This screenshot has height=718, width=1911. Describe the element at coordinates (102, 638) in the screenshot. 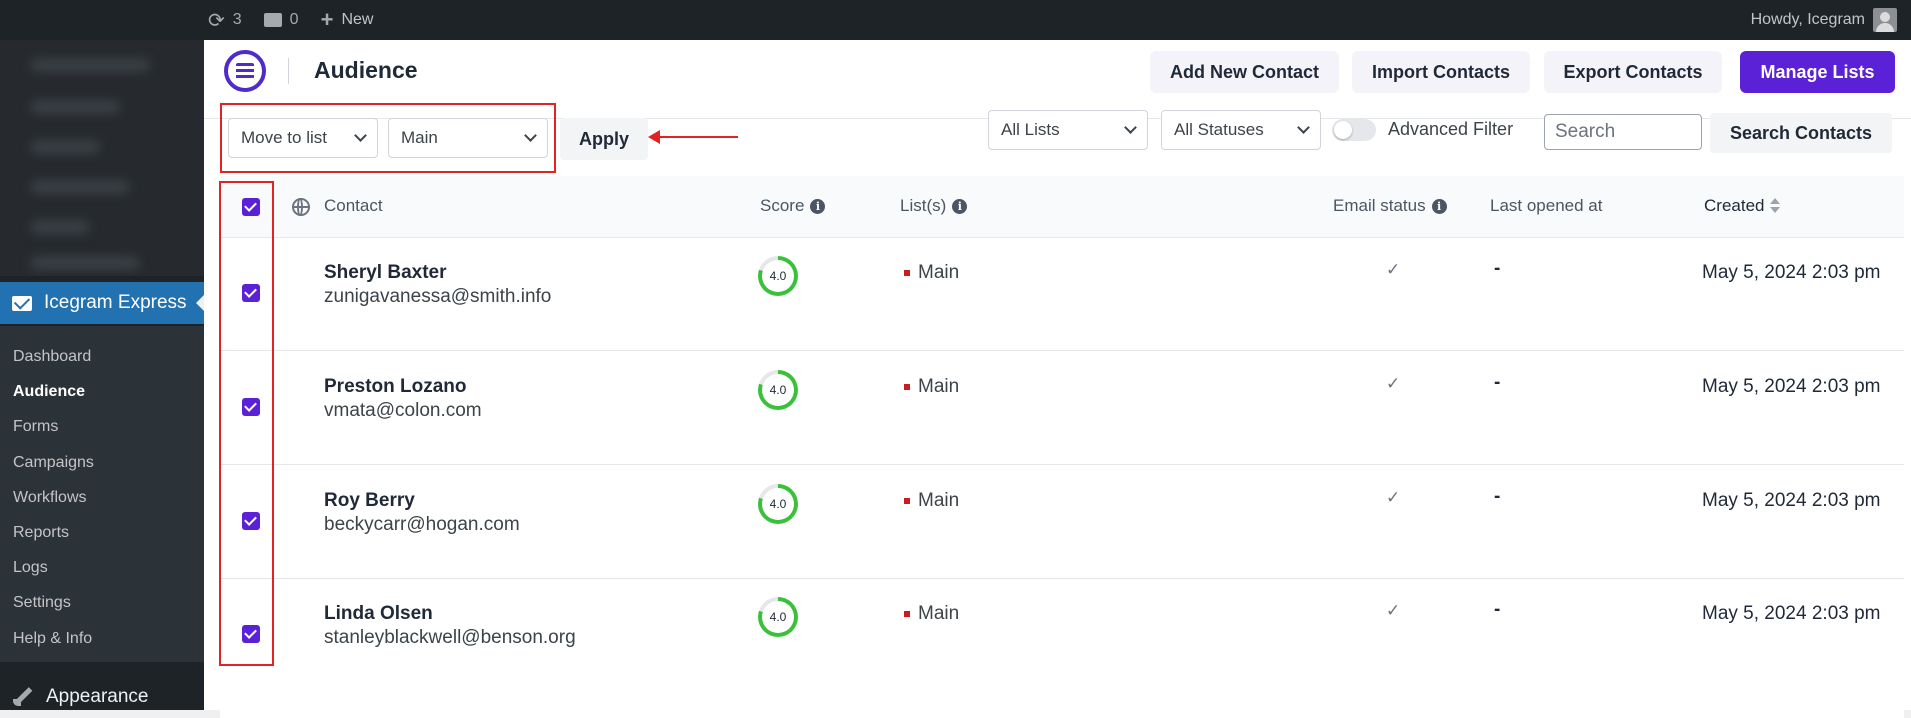

I see `submenu-help: Help & Info` at that location.